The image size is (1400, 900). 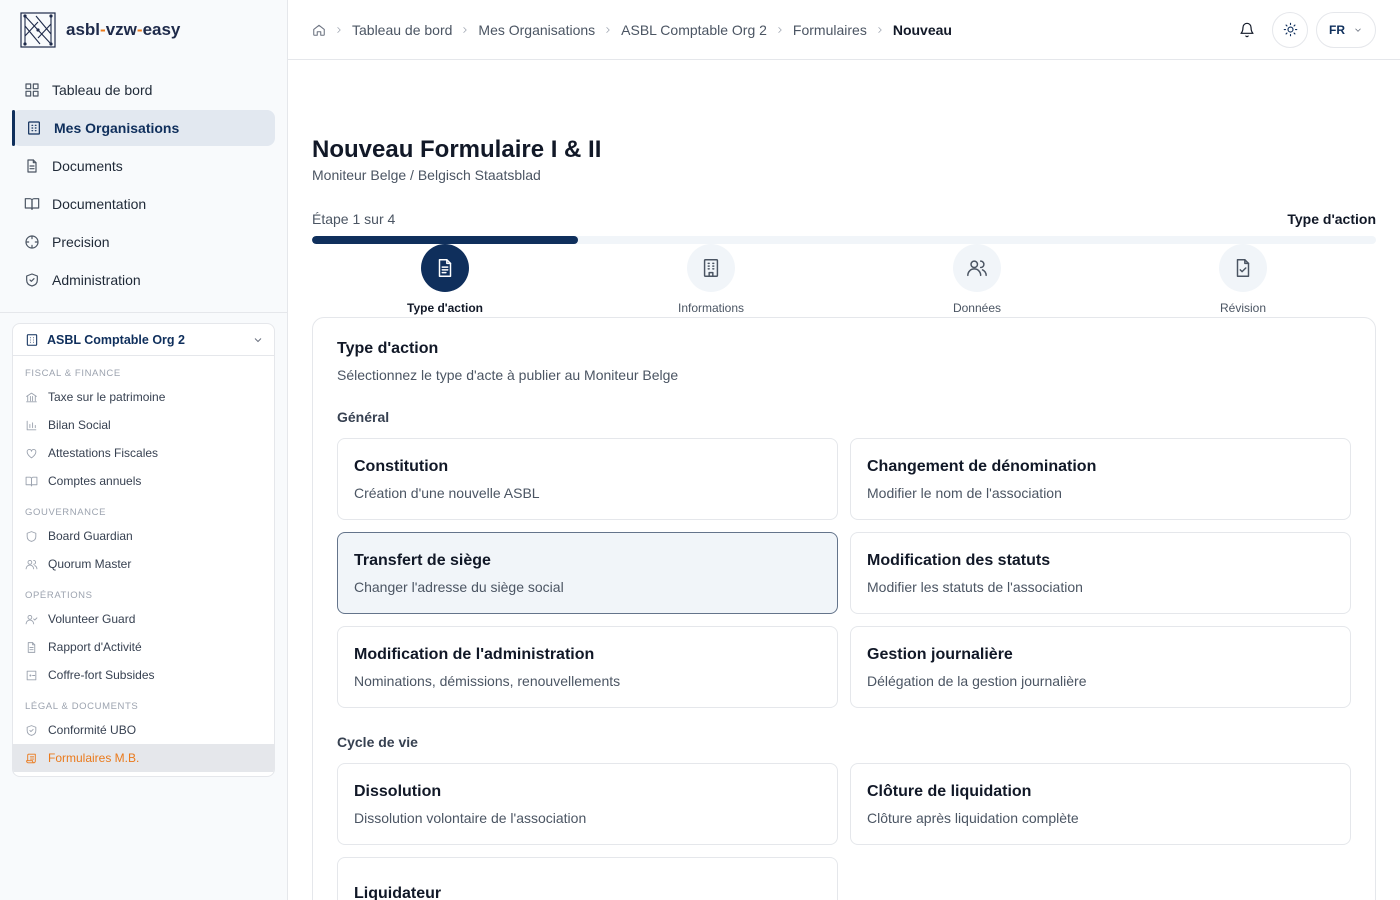 I want to click on option-liquidateur: Liquidateur, so click(x=587, y=878).